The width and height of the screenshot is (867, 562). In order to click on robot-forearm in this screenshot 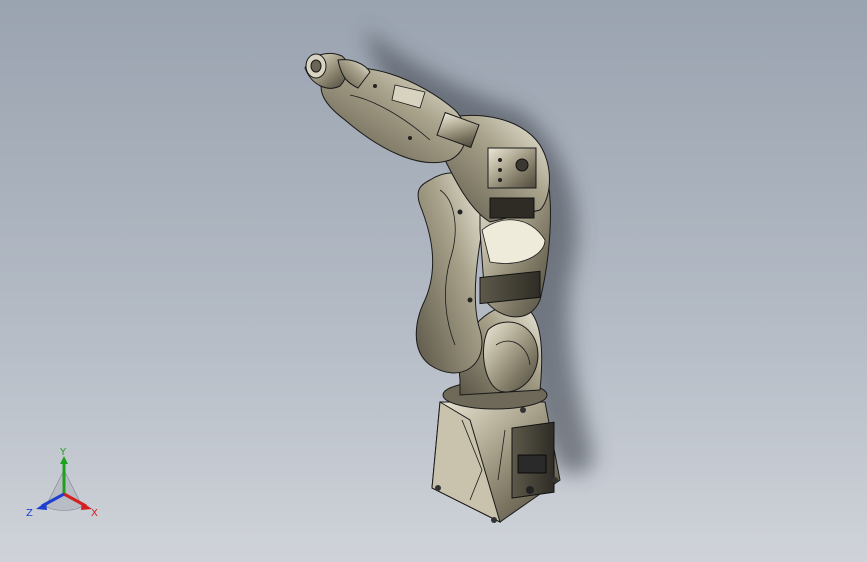, I will do `click(400, 115)`.